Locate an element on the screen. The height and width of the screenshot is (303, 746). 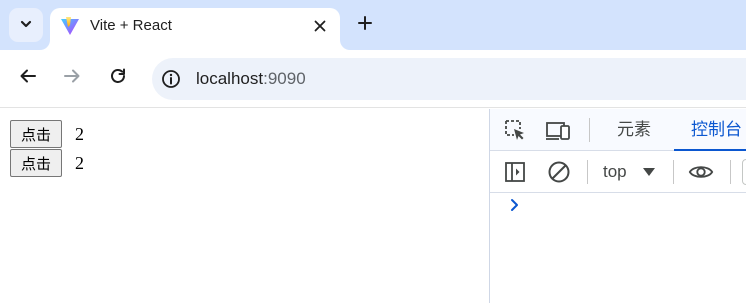
browser-tab-active: Vite + React is located at coordinates (195, 29).